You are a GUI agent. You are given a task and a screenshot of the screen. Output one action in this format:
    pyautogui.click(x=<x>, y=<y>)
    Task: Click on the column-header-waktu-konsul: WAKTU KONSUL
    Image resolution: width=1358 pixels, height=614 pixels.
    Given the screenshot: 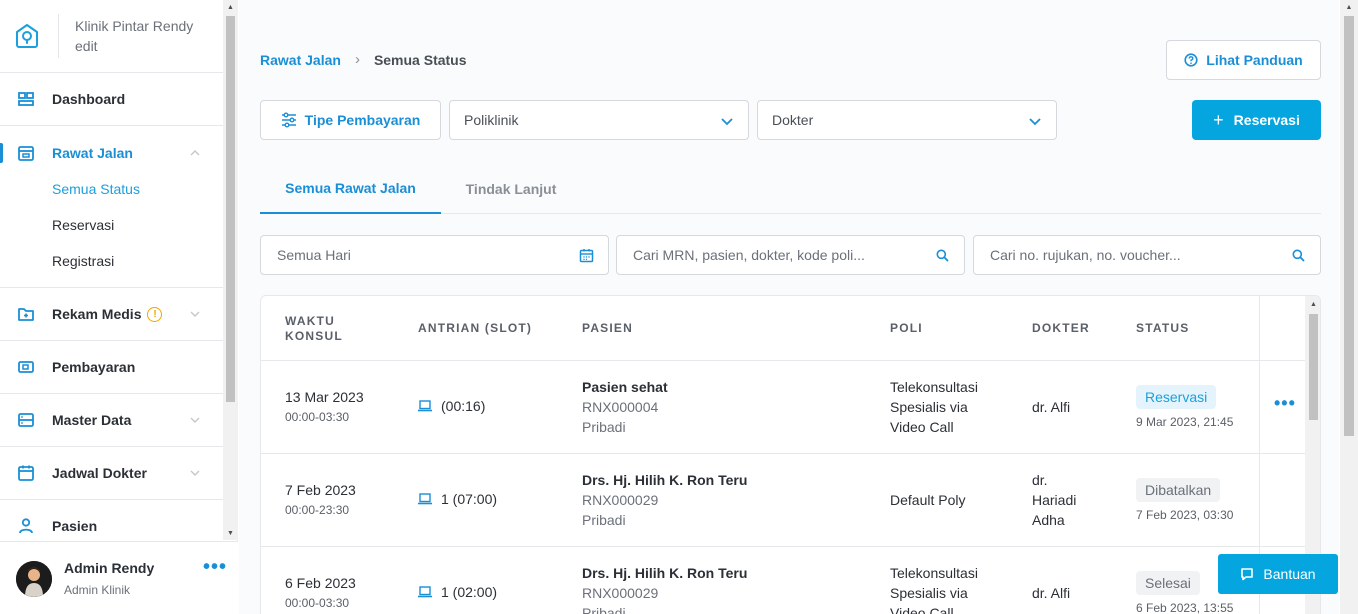 What is the action you would take?
    pyautogui.click(x=325, y=329)
    